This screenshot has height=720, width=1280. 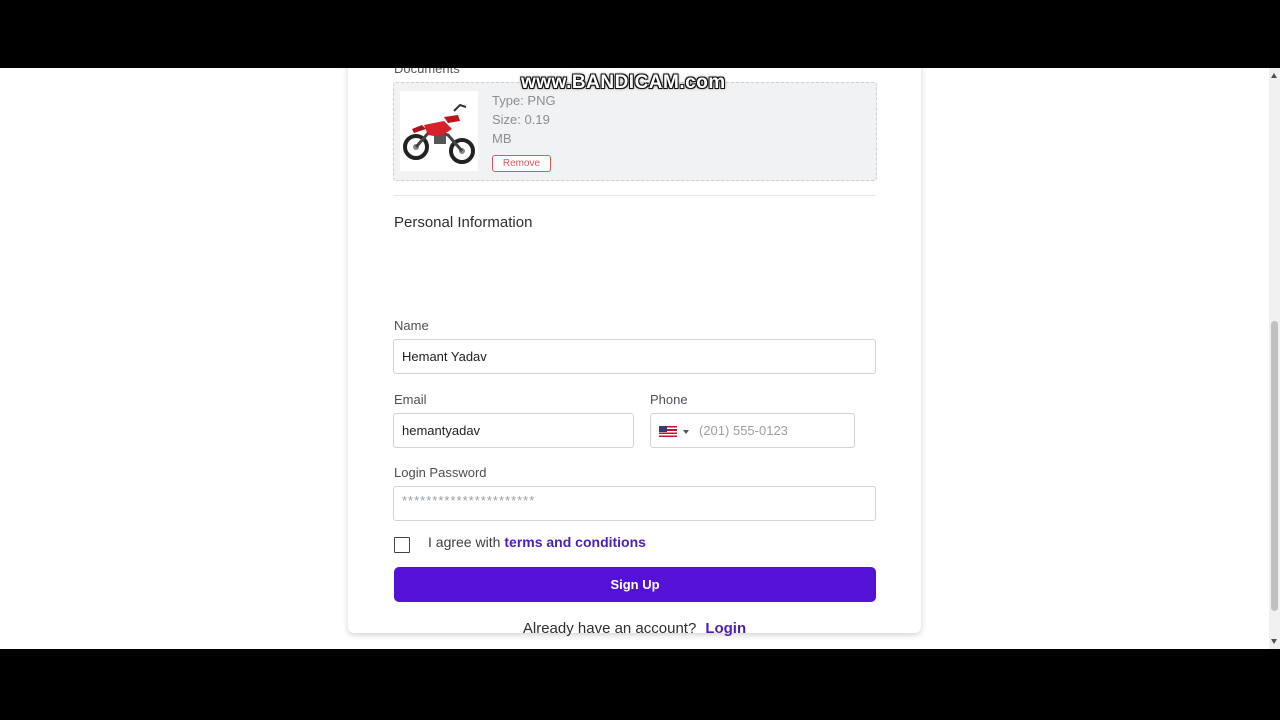 What do you see at coordinates (635, 584) in the screenshot?
I see `signup-button: Sign Up` at bounding box center [635, 584].